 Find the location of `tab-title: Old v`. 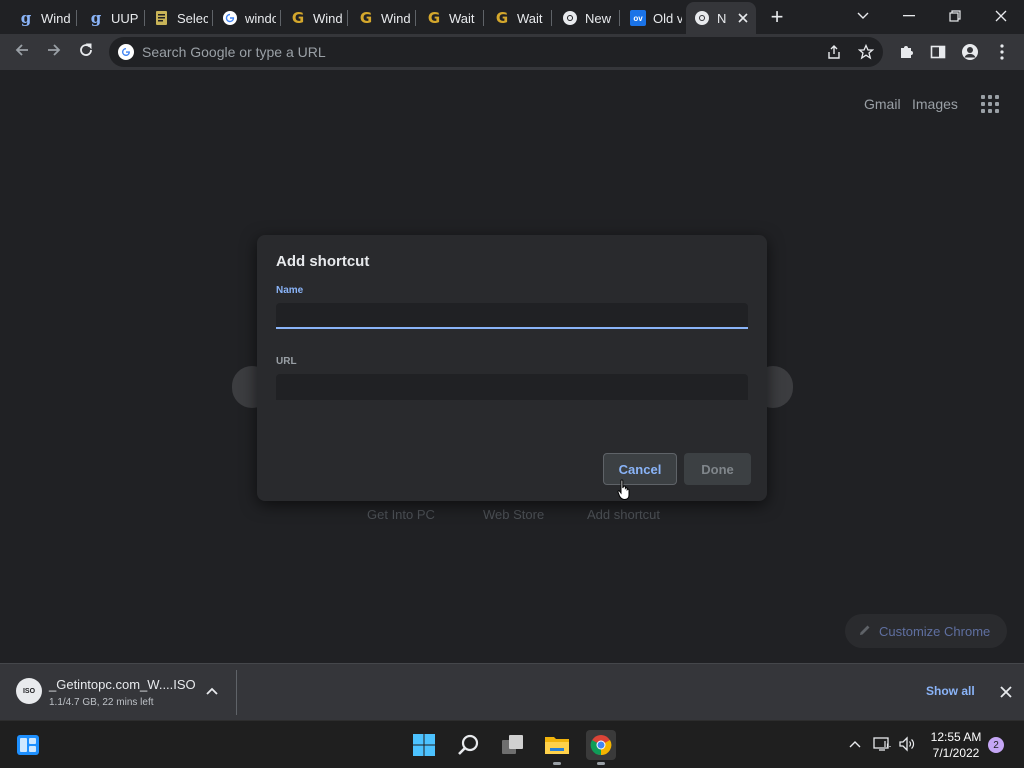

tab-title: Old v is located at coordinates (667, 18).